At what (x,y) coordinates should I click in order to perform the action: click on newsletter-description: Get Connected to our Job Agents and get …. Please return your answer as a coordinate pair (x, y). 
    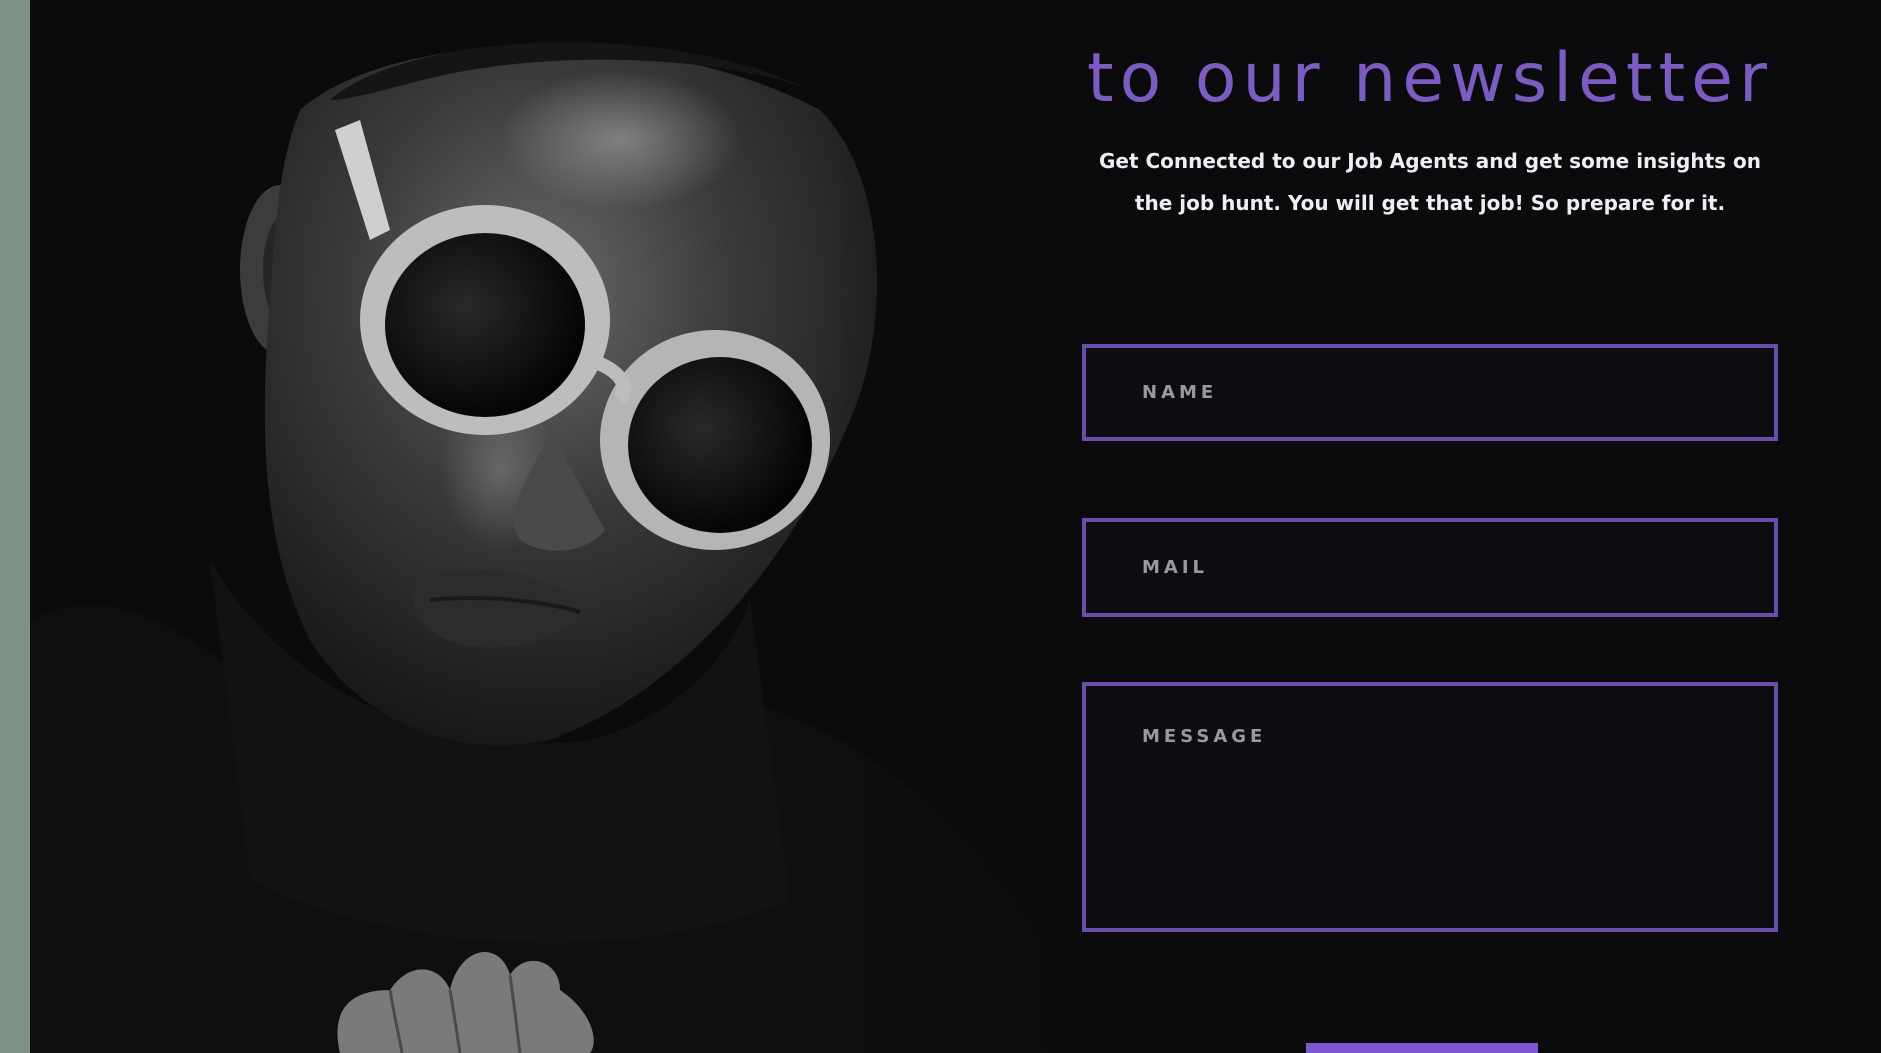
    Looking at the image, I should click on (1430, 182).